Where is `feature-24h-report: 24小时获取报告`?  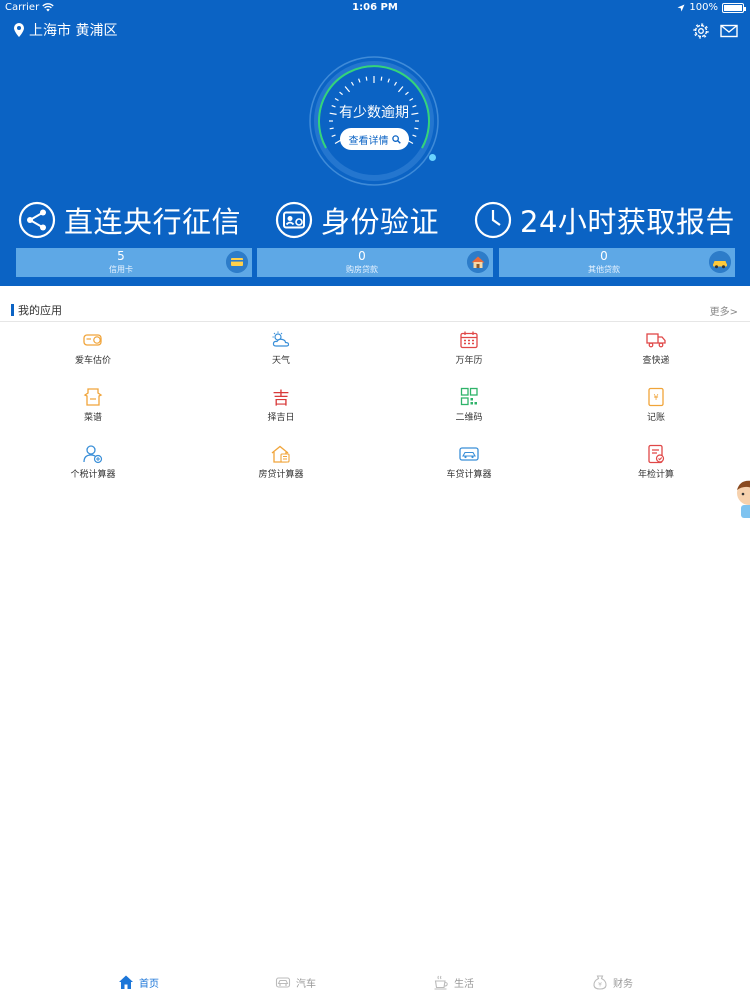 feature-24h-report: 24小时获取报告 is located at coordinates (604, 220).